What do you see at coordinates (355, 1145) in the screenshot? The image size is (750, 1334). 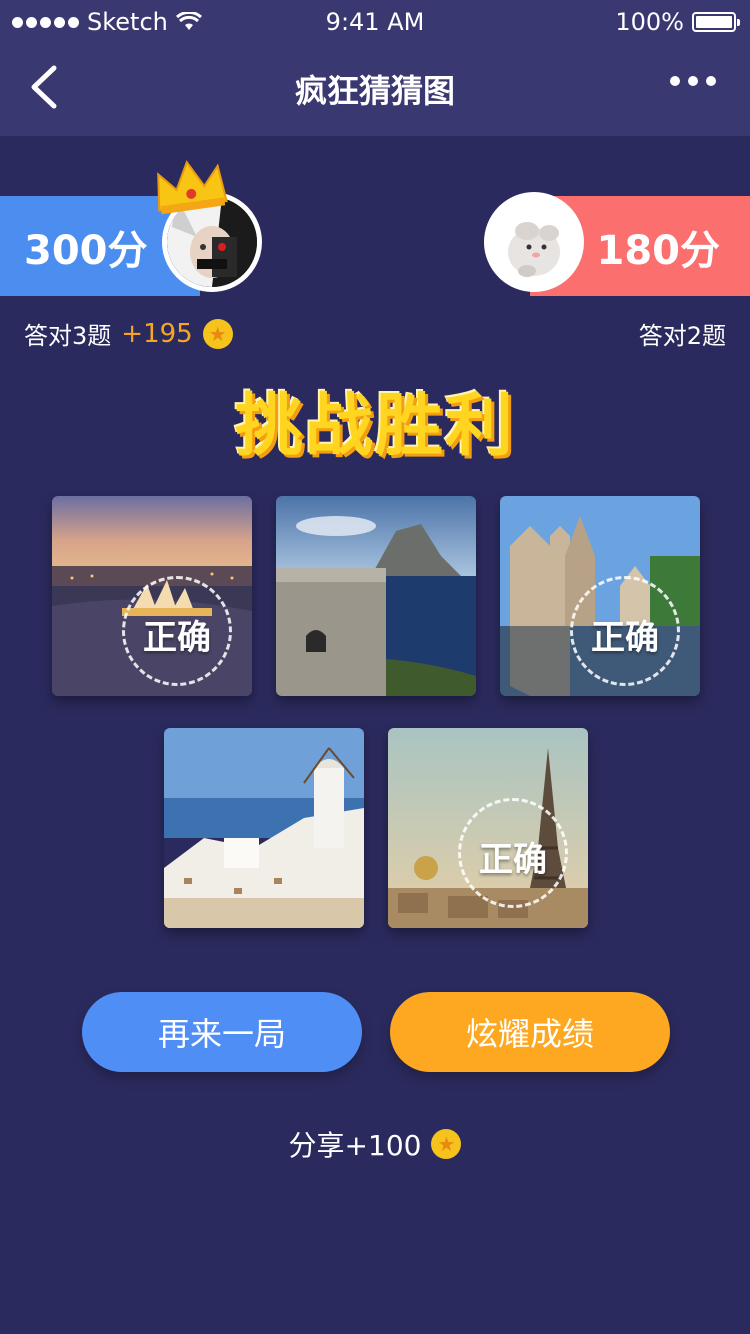 I see `share-label: 分享+100` at bounding box center [355, 1145].